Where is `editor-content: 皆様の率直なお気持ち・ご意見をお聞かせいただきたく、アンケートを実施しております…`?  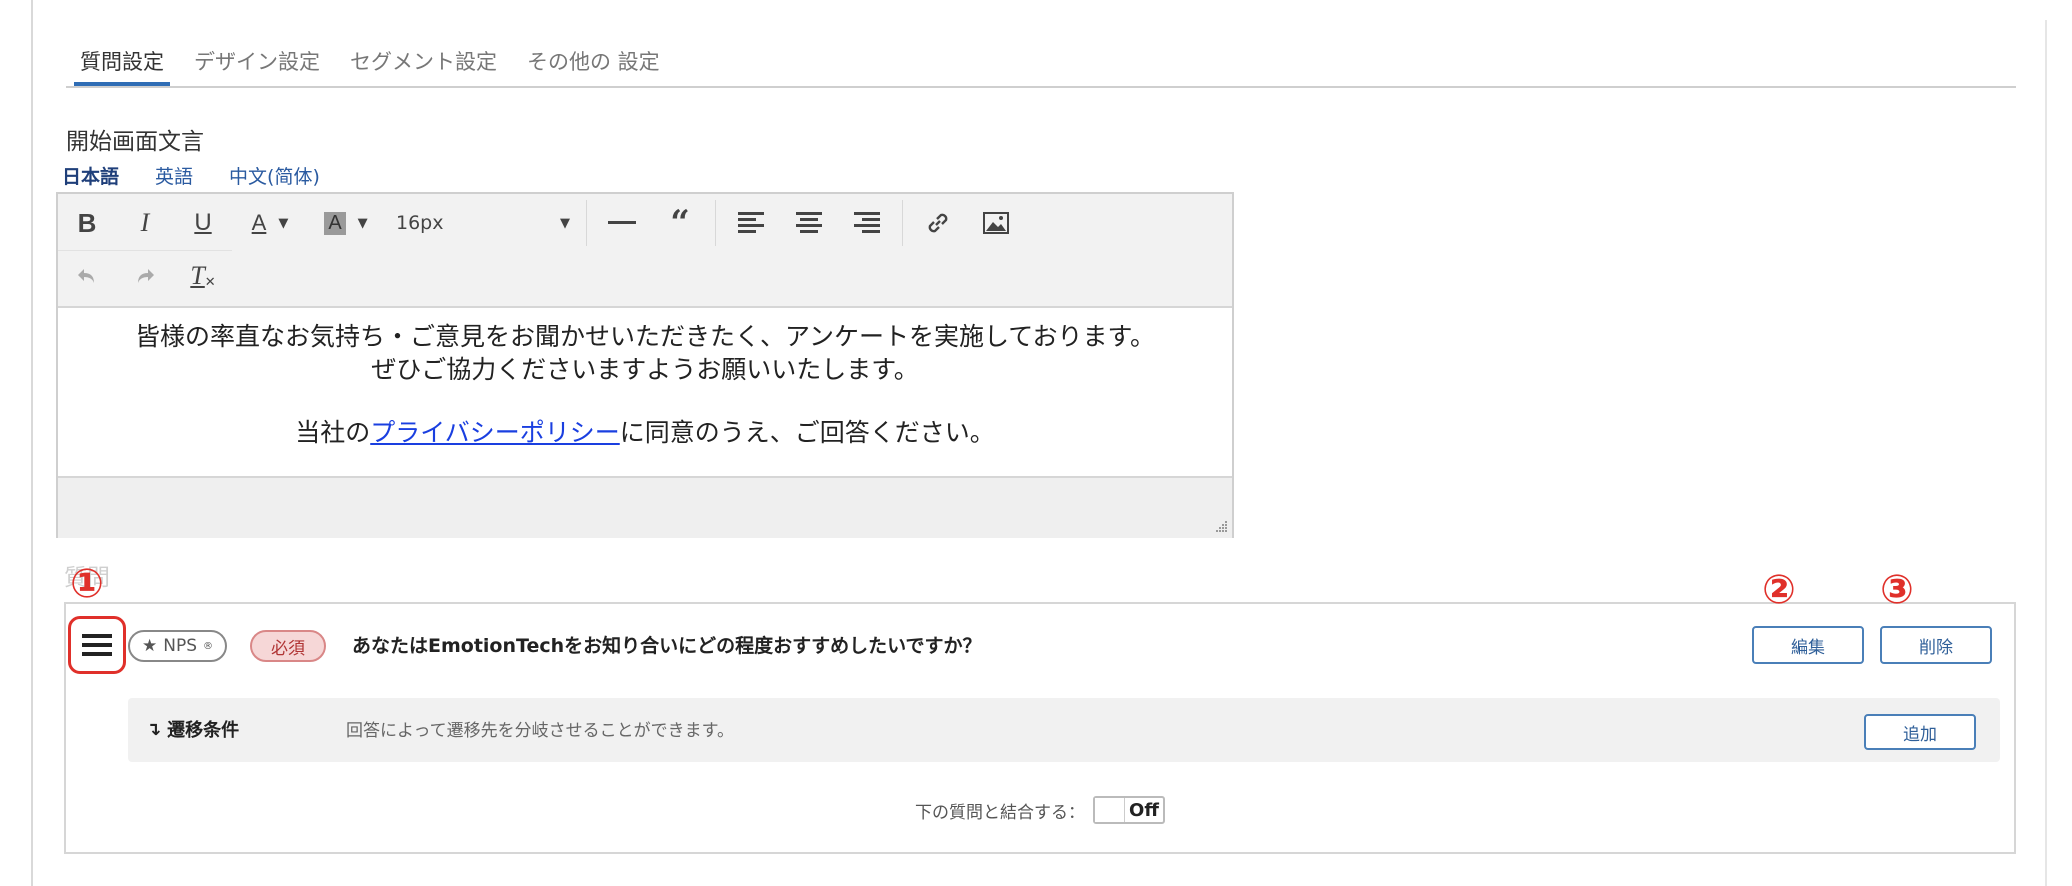 editor-content: 皆様の率直なお気持ち・ご意見をお聞かせいただきたく、アンケートを実施しております… is located at coordinates (645, 392).